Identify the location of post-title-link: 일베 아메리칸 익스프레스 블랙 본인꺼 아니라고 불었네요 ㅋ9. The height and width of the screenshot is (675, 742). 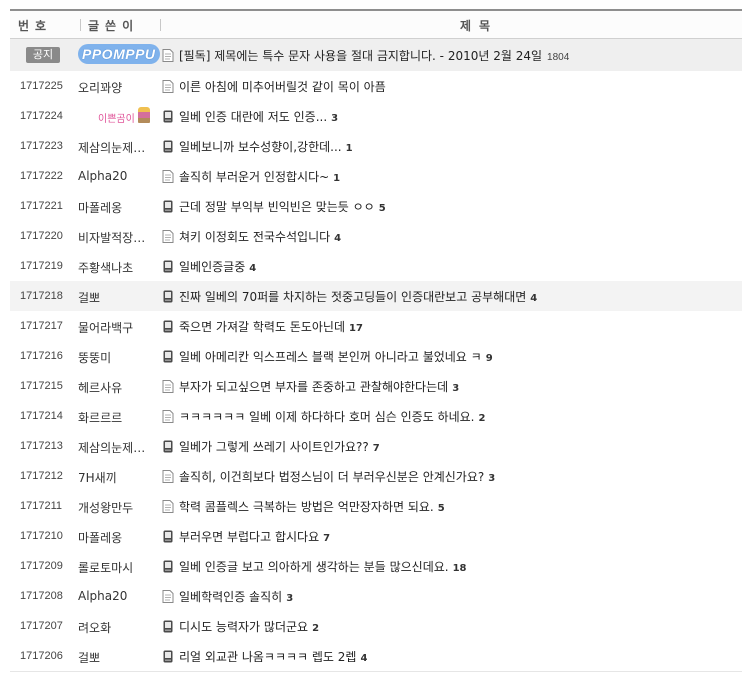
(336, 356).